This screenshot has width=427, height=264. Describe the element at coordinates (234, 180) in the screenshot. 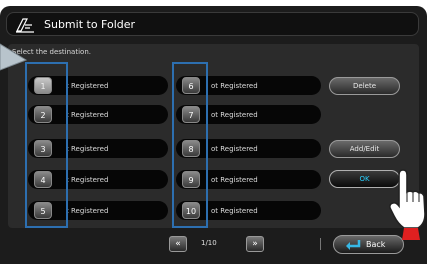

I see `destination-label-9: ot Registered` at that location.